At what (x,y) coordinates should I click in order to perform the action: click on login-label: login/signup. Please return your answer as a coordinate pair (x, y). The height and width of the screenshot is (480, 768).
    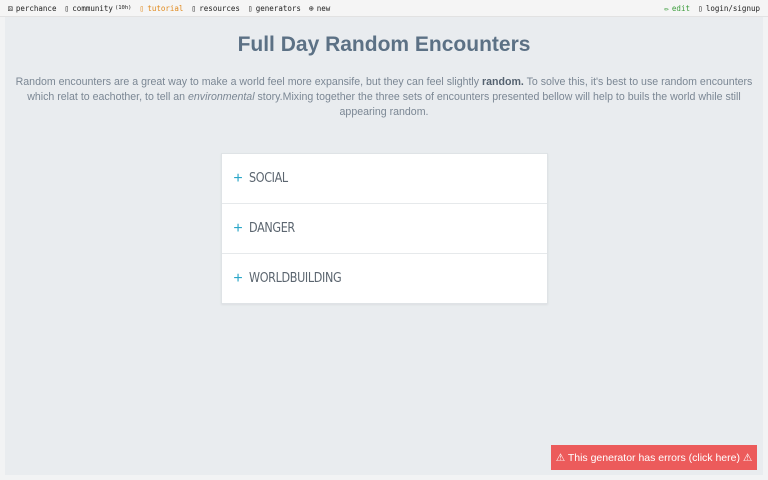
    Looking at the image, I should click on (732, 8).